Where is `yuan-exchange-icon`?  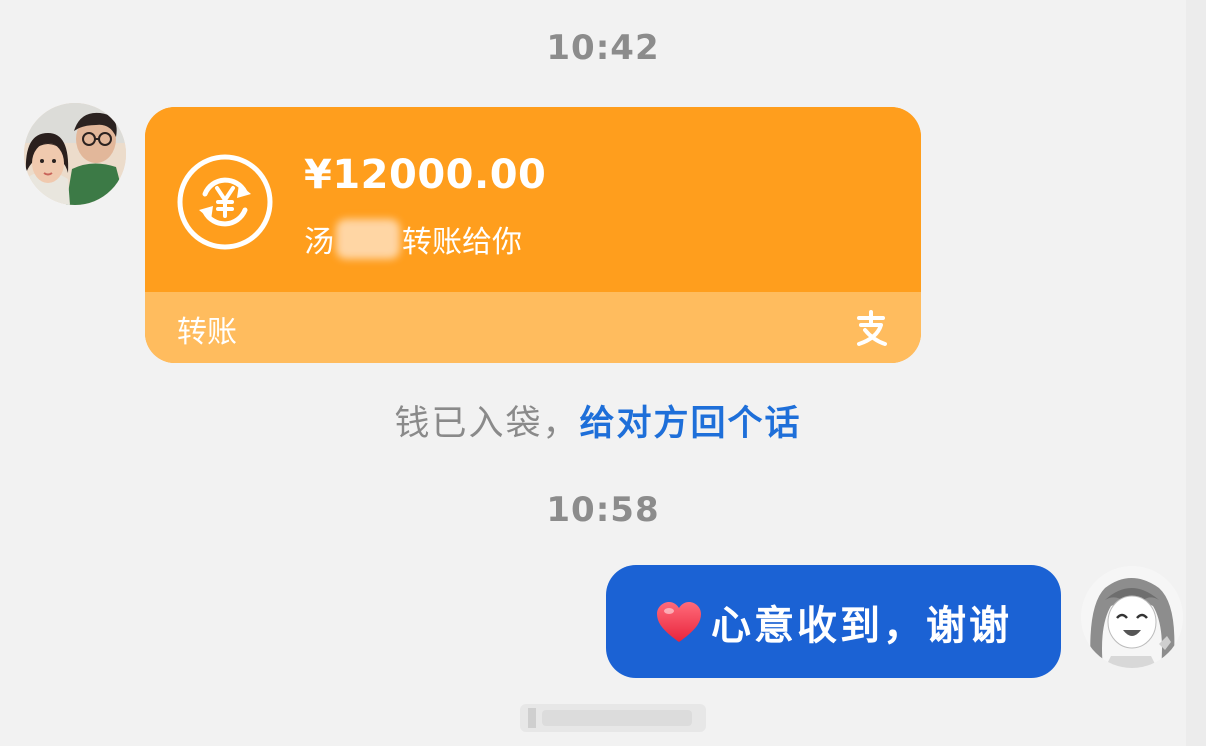 yuan-exchange-icon is located at coordinates (225, 202).